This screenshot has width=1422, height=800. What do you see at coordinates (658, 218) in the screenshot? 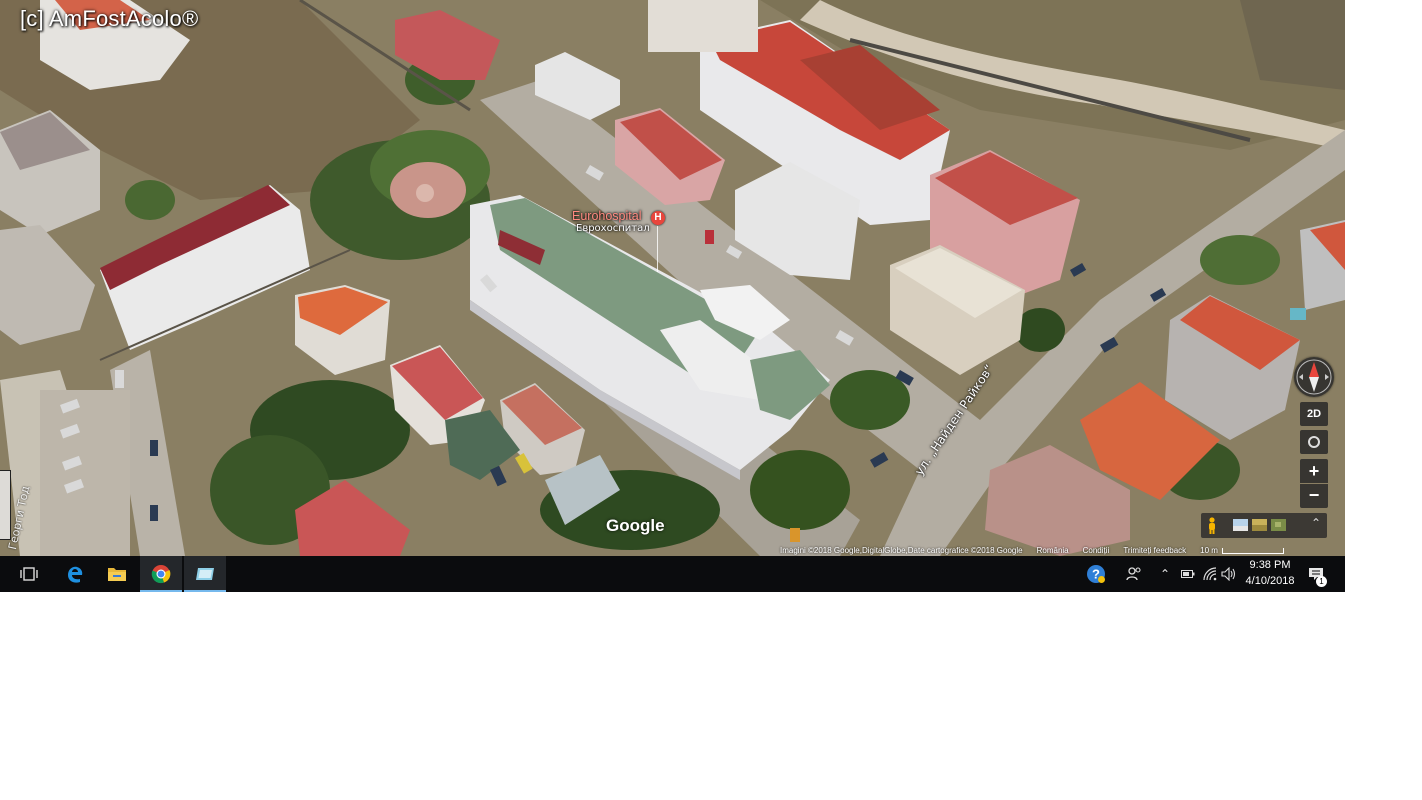
I see `hospital-marker-icon: H` at bounding box center [658, 218].